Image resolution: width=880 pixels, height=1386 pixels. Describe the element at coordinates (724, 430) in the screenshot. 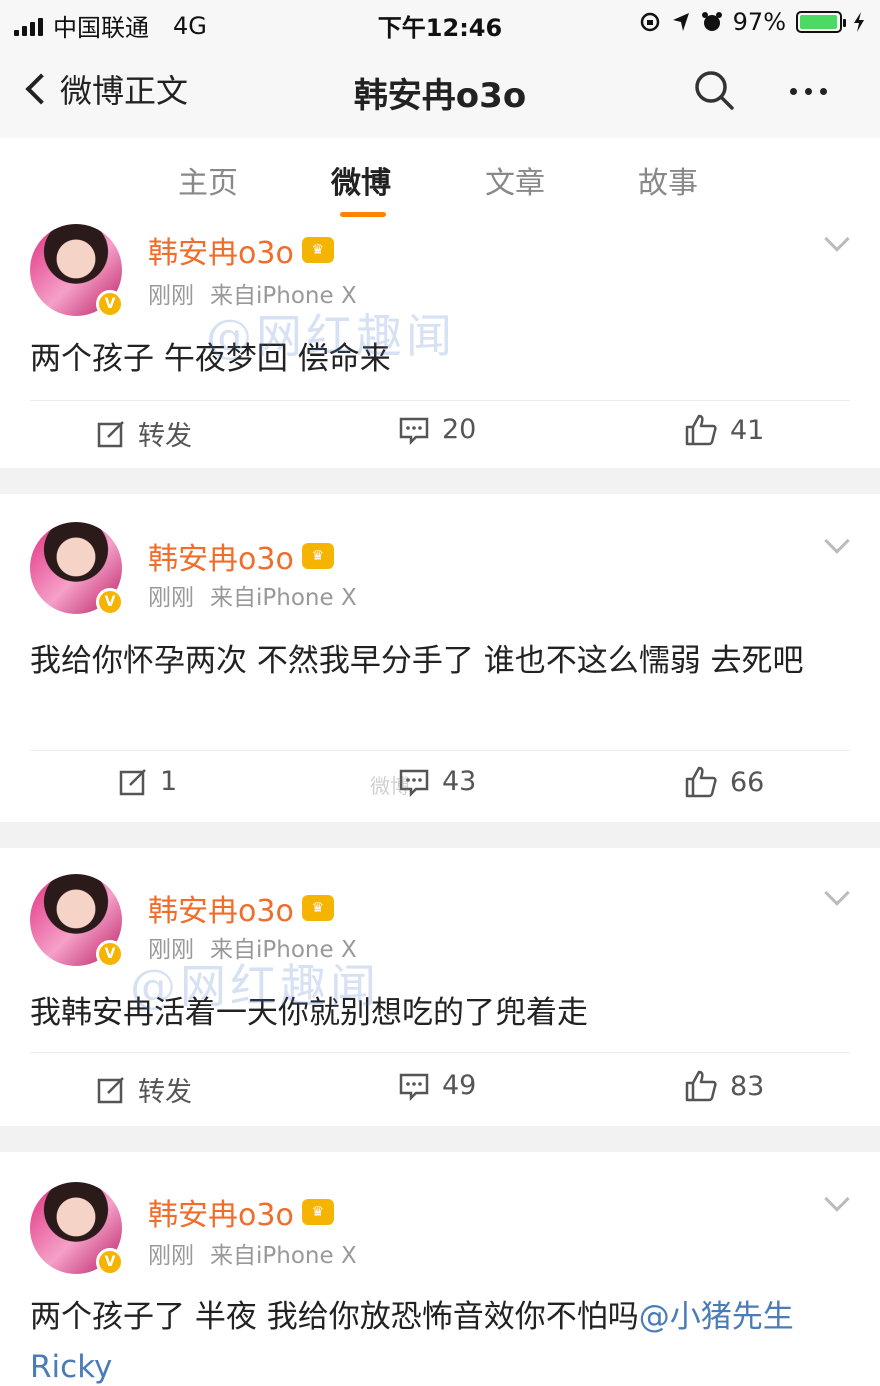

I see `like-button: 41` at that location.